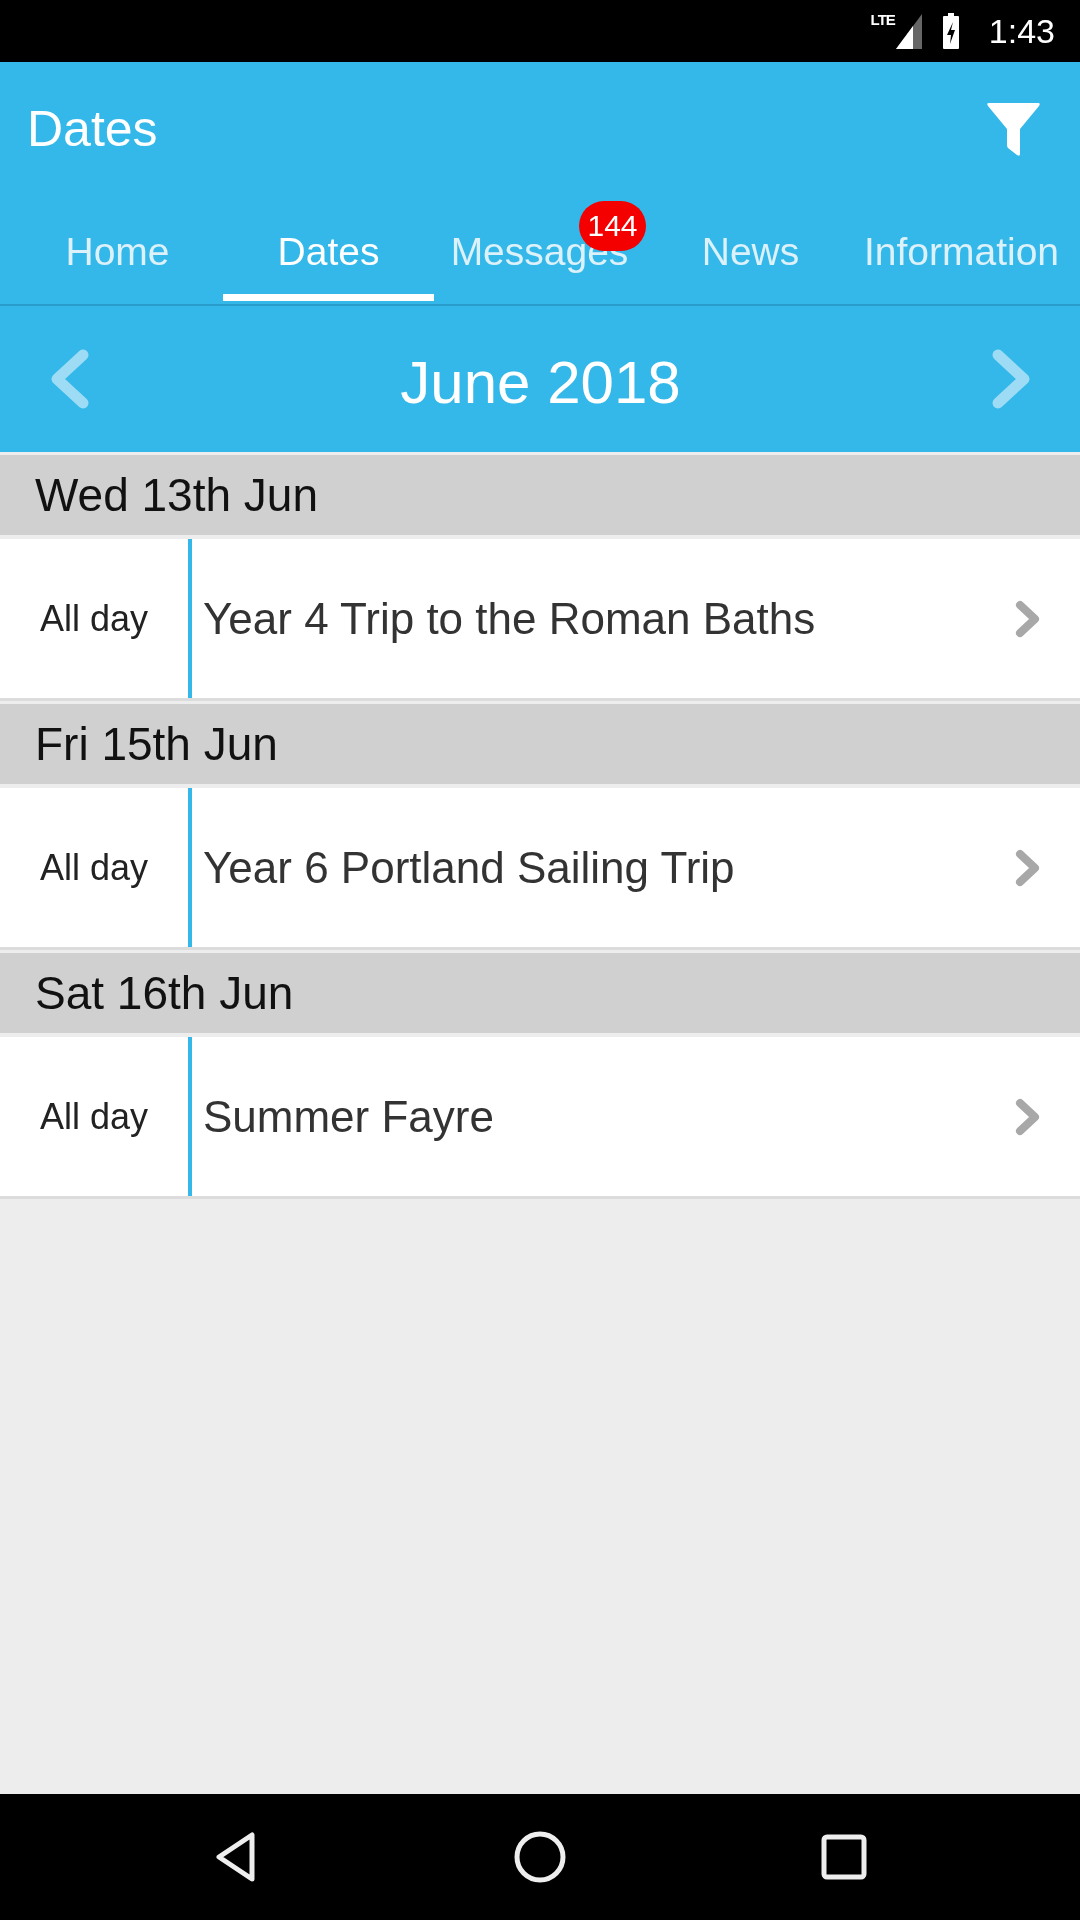 The image size is (1080, 1920). I want to click on event-title: Year 4 Trip to the Roman Baths, so click(509, 618).